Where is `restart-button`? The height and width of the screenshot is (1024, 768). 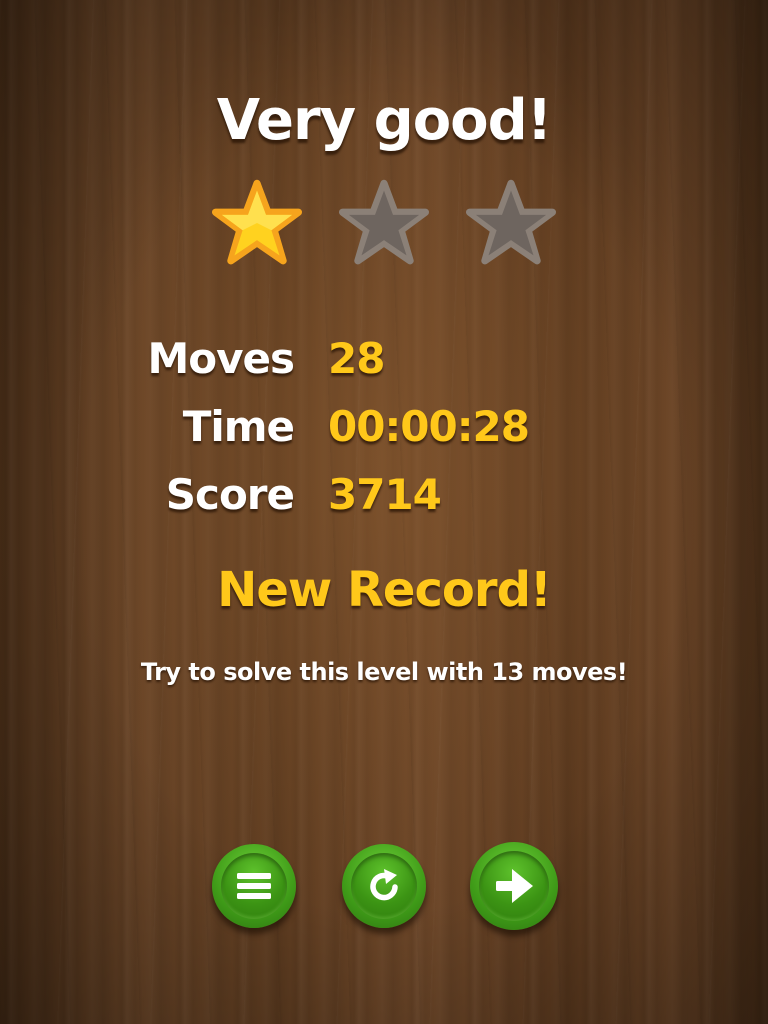 restart-button is located at coordinates (384, 886).